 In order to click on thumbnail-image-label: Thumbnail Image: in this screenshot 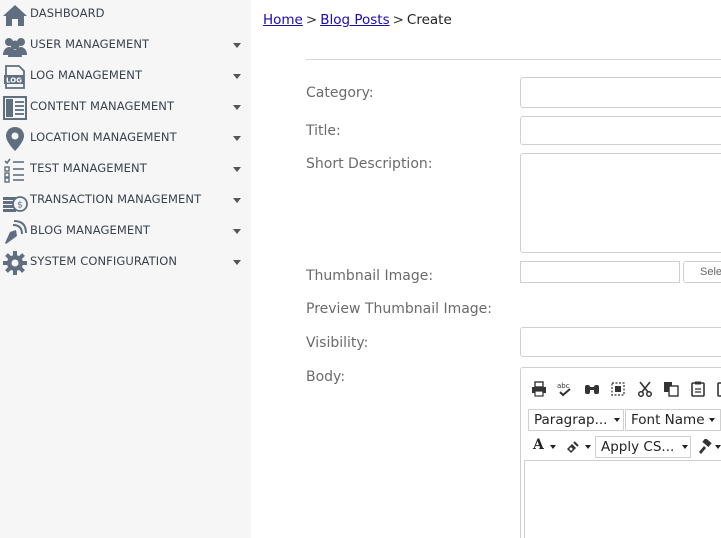, I will do `click(370, 276)`.